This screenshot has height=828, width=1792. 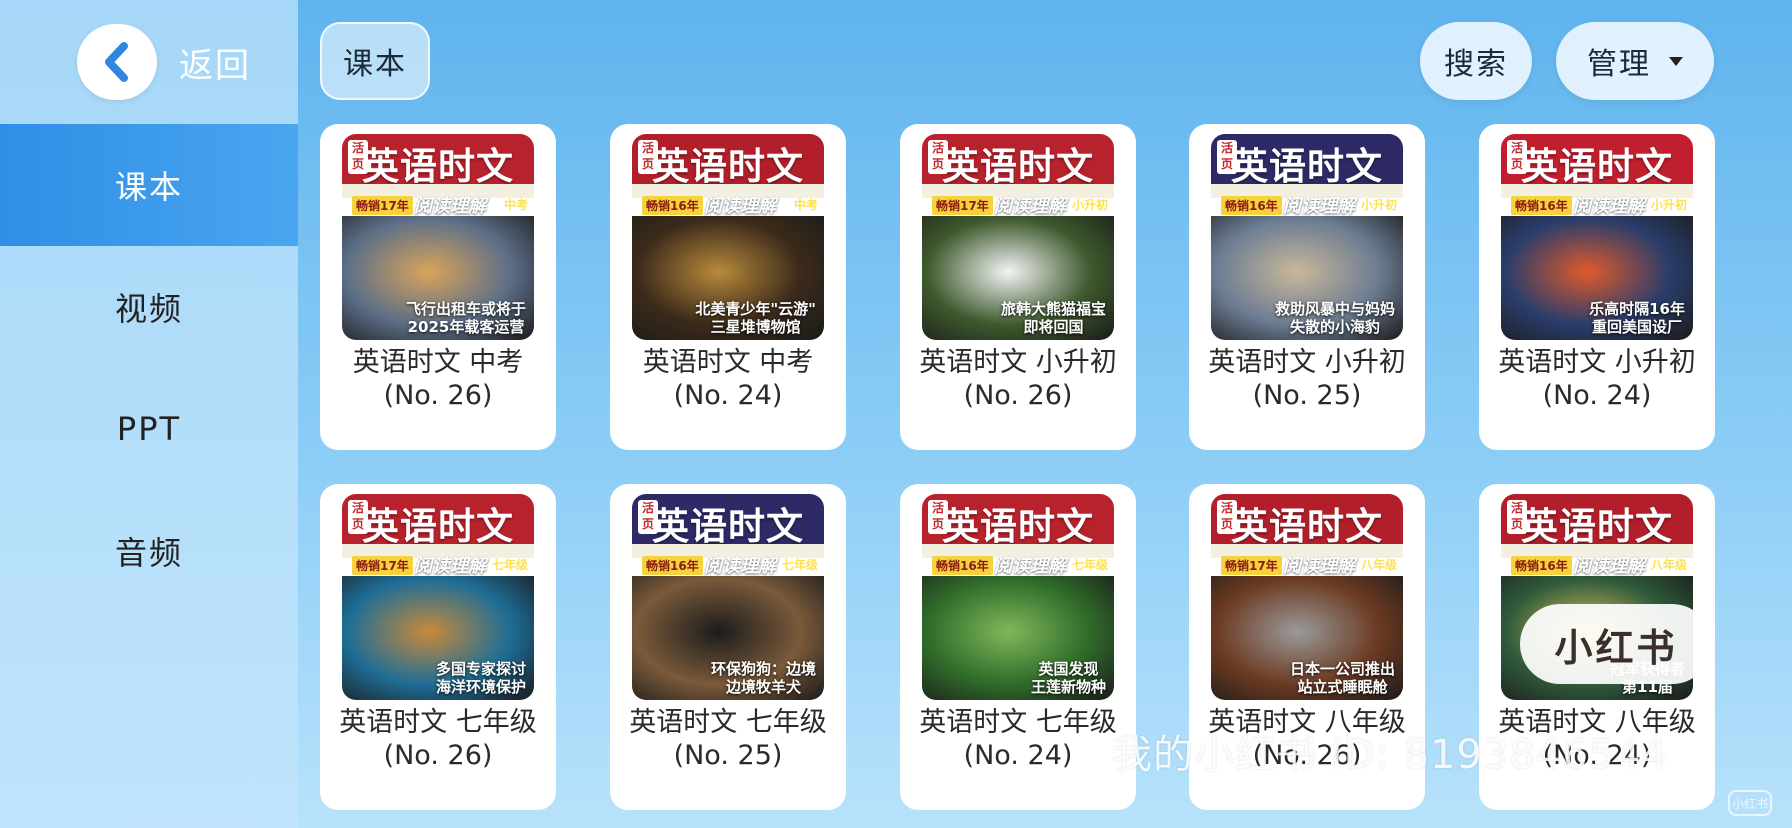 I want to click on cover-headline: 救助风暴中与妈妈 失散的小海豹, so click(x=1334, y=318).